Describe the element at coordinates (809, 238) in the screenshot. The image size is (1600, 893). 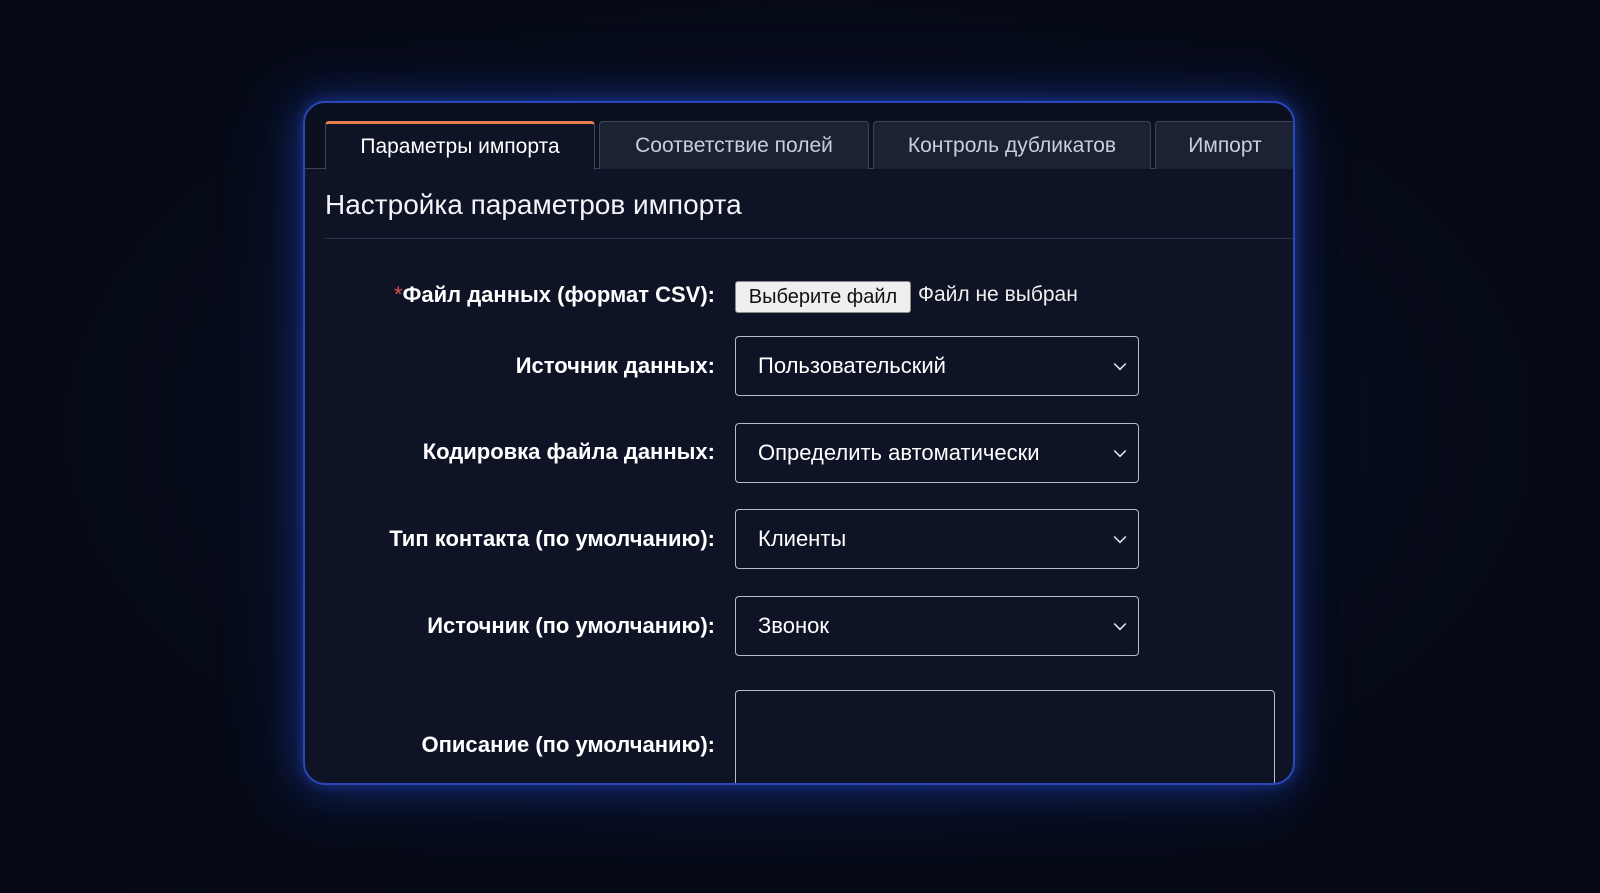
I see `section-divider` at that location.